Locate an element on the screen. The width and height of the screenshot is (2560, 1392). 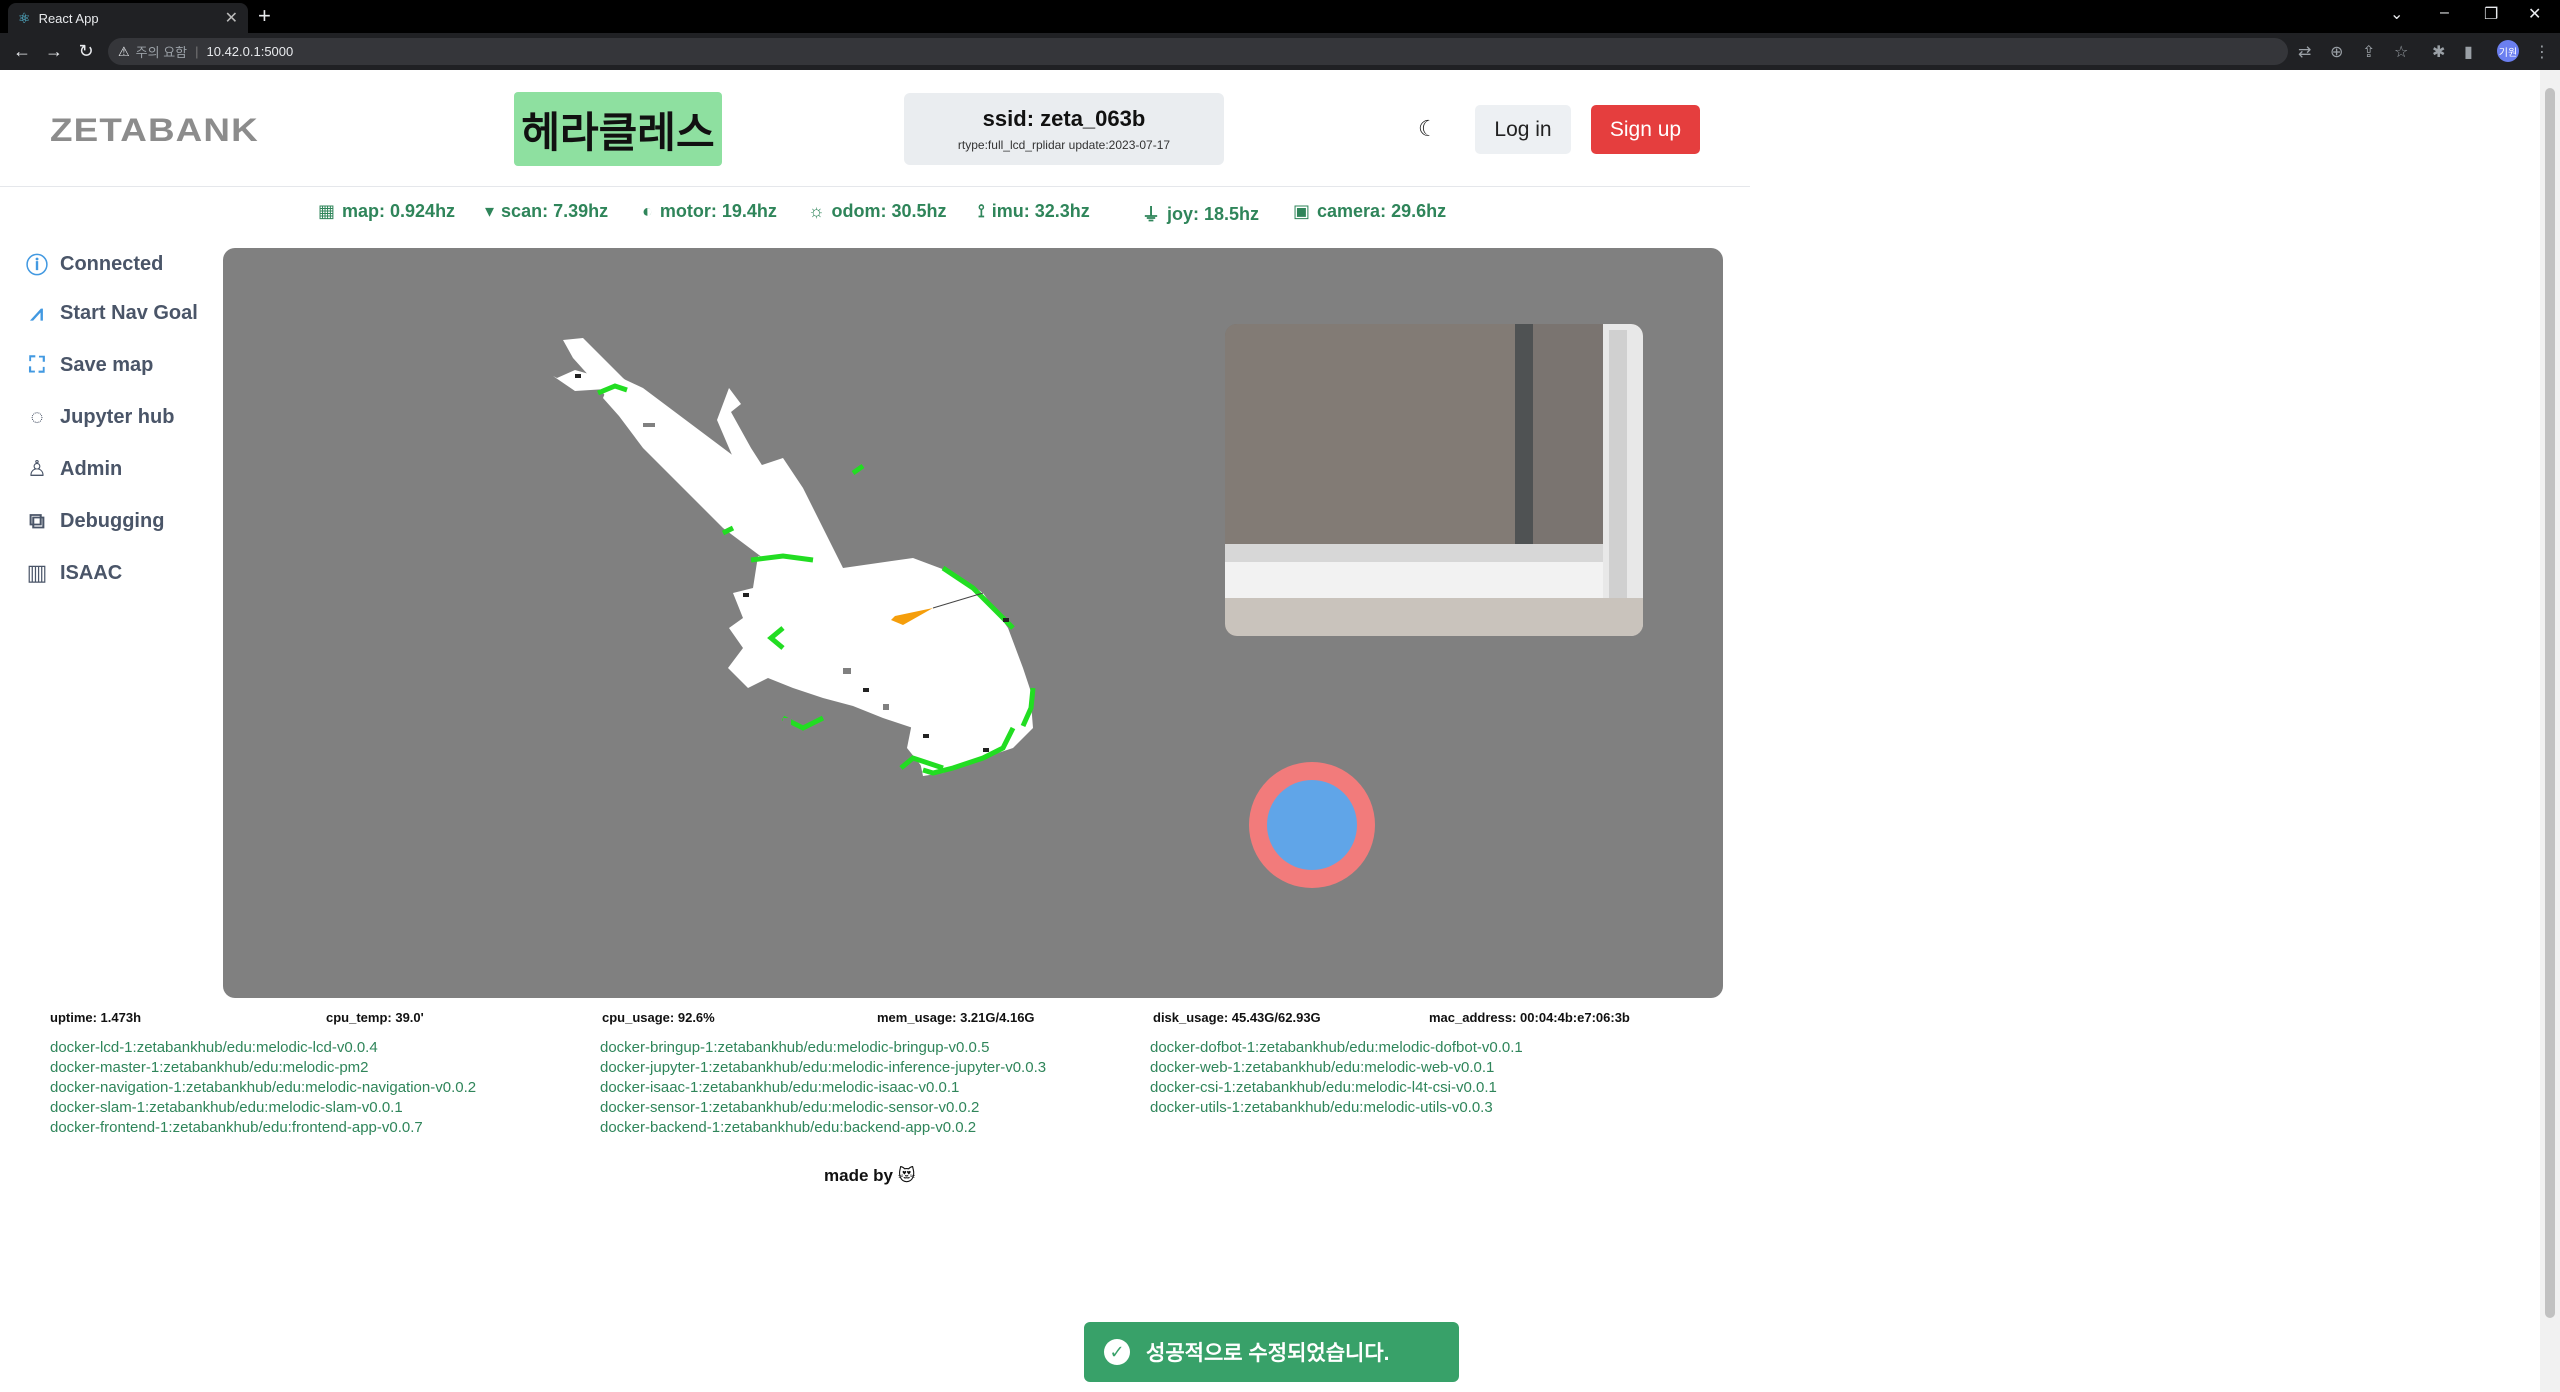
sidepanel-icon: ▮ is located at coordinates (2468, 52).